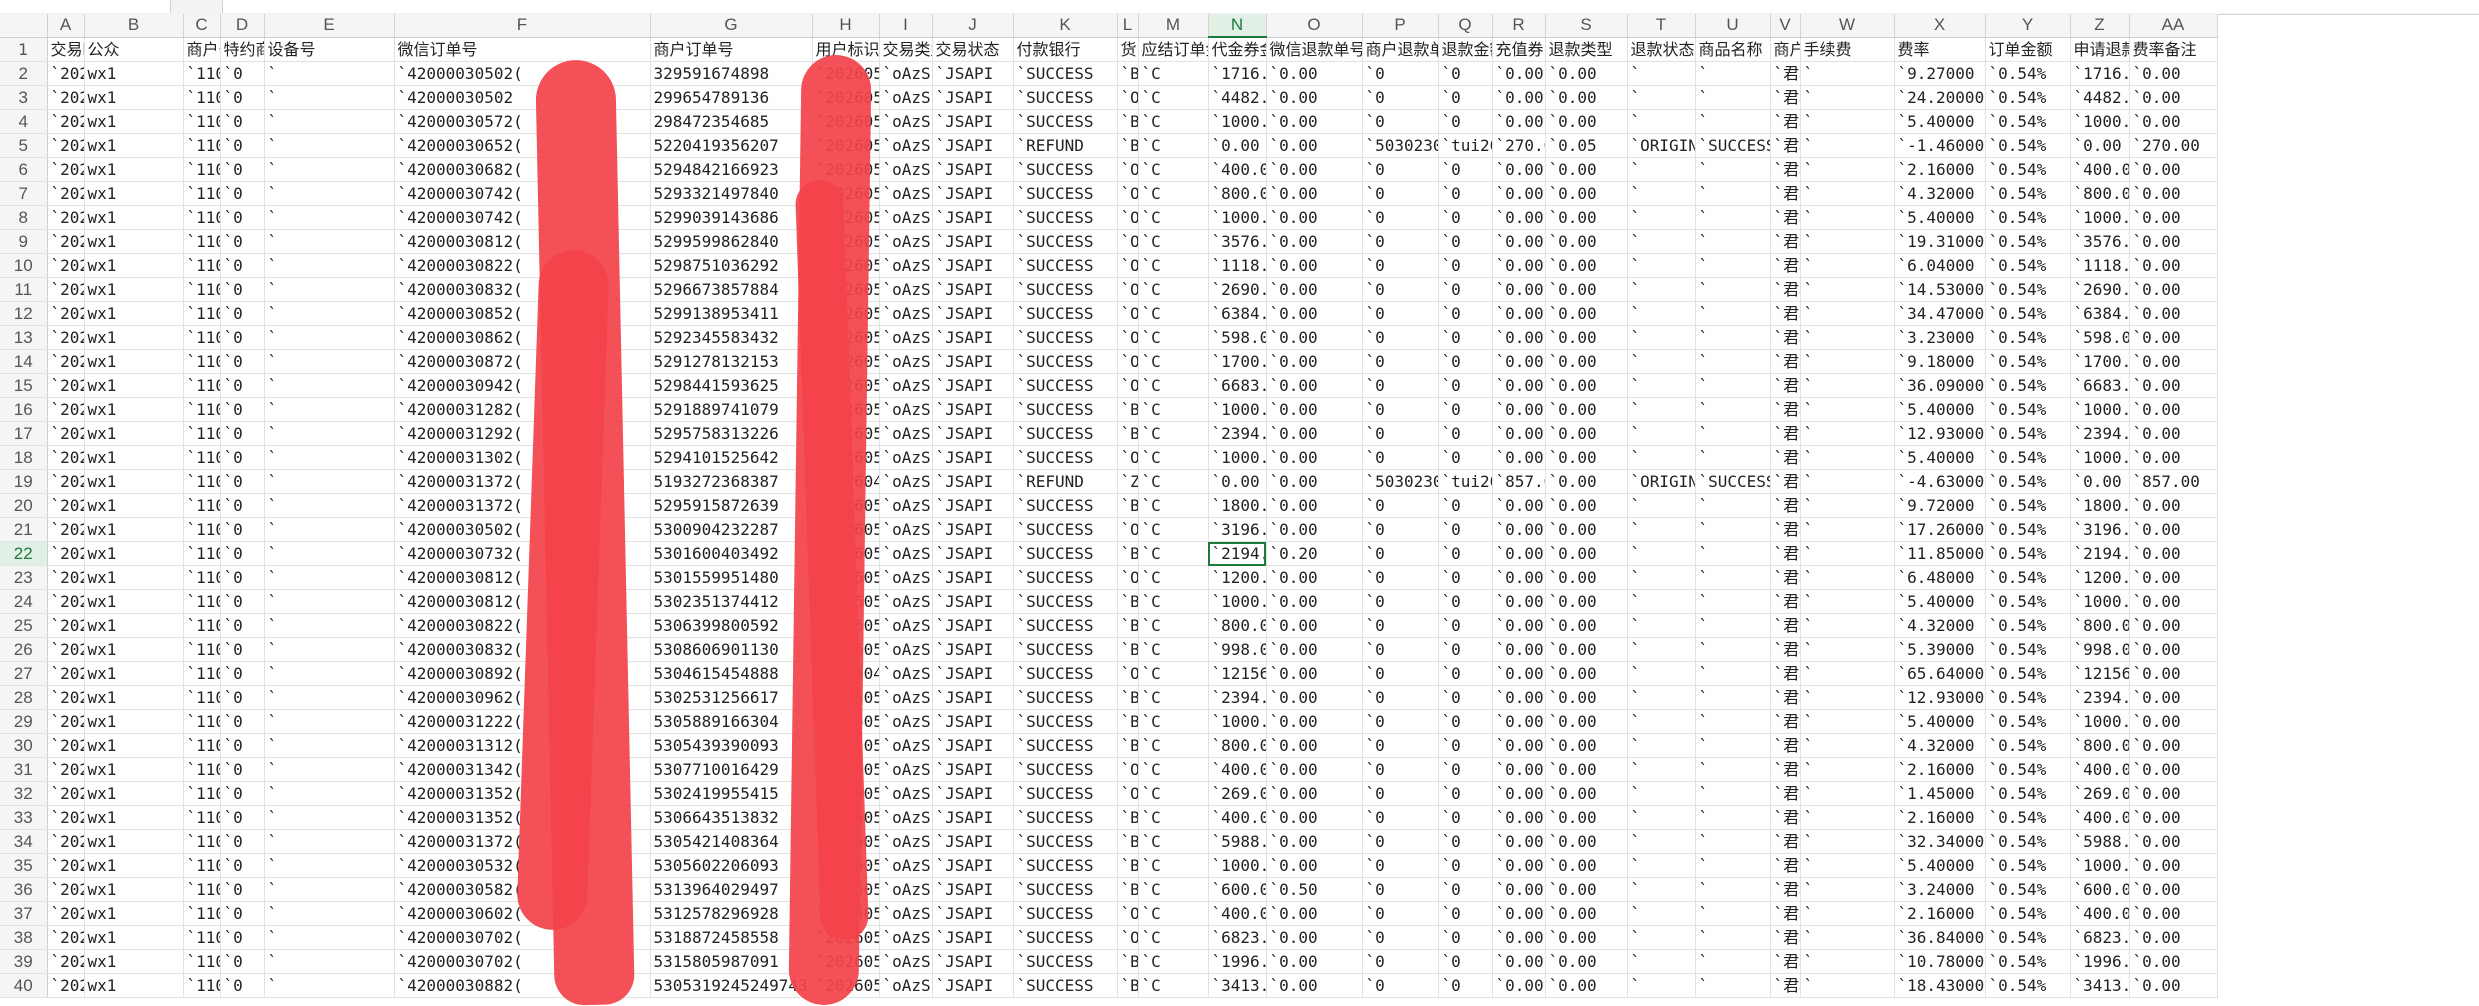 This screenshot has height=1006, width=2479. What do you see at coordinates (2100, 337) in the screenshot?
I see `cell-z: `598.00` at bounding box center [2100, 337].